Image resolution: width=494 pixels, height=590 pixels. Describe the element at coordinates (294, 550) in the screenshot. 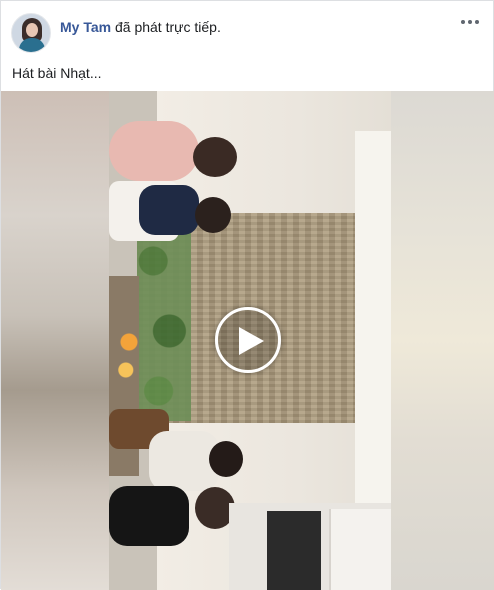

I see `video-oven` at that location.